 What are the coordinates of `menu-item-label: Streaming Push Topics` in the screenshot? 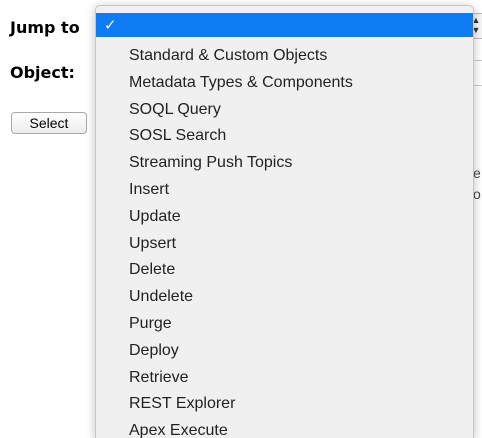 It's located at (211, 163).